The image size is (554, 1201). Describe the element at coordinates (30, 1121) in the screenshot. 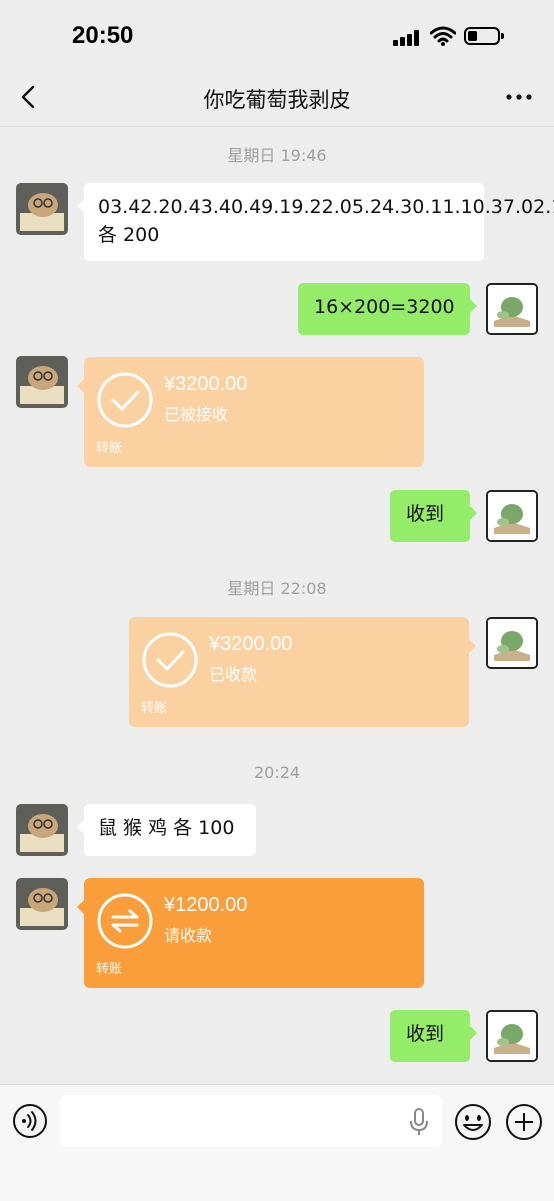

I see `voice-icon` at that location.